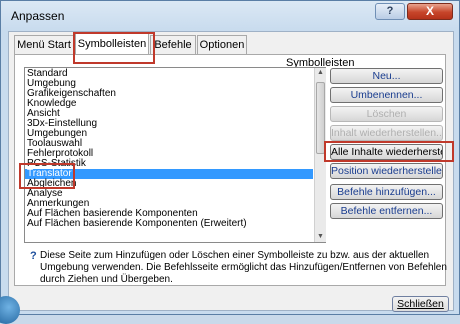 This screenshot has width=460, height=324. I want to click on title-bar: Anpassen ? X, so click(230, 15).